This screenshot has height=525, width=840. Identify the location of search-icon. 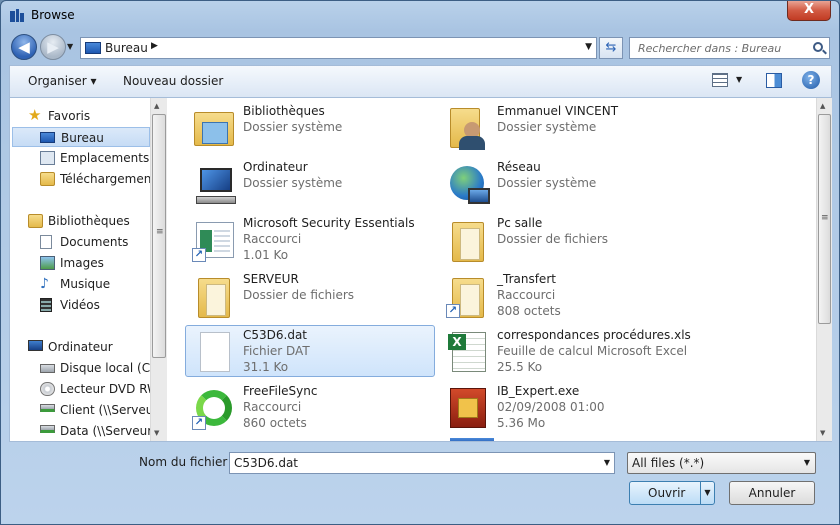
(818, 47).